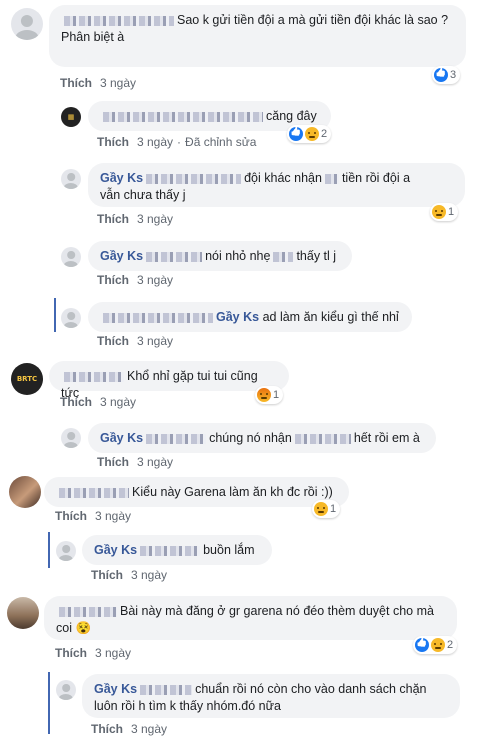 Image resolution: width=495 pixels, height=748 pixels. Describe the element at coordinates (74, 628) in the screenshot. I see `comment-text: coi 😵` at that location.